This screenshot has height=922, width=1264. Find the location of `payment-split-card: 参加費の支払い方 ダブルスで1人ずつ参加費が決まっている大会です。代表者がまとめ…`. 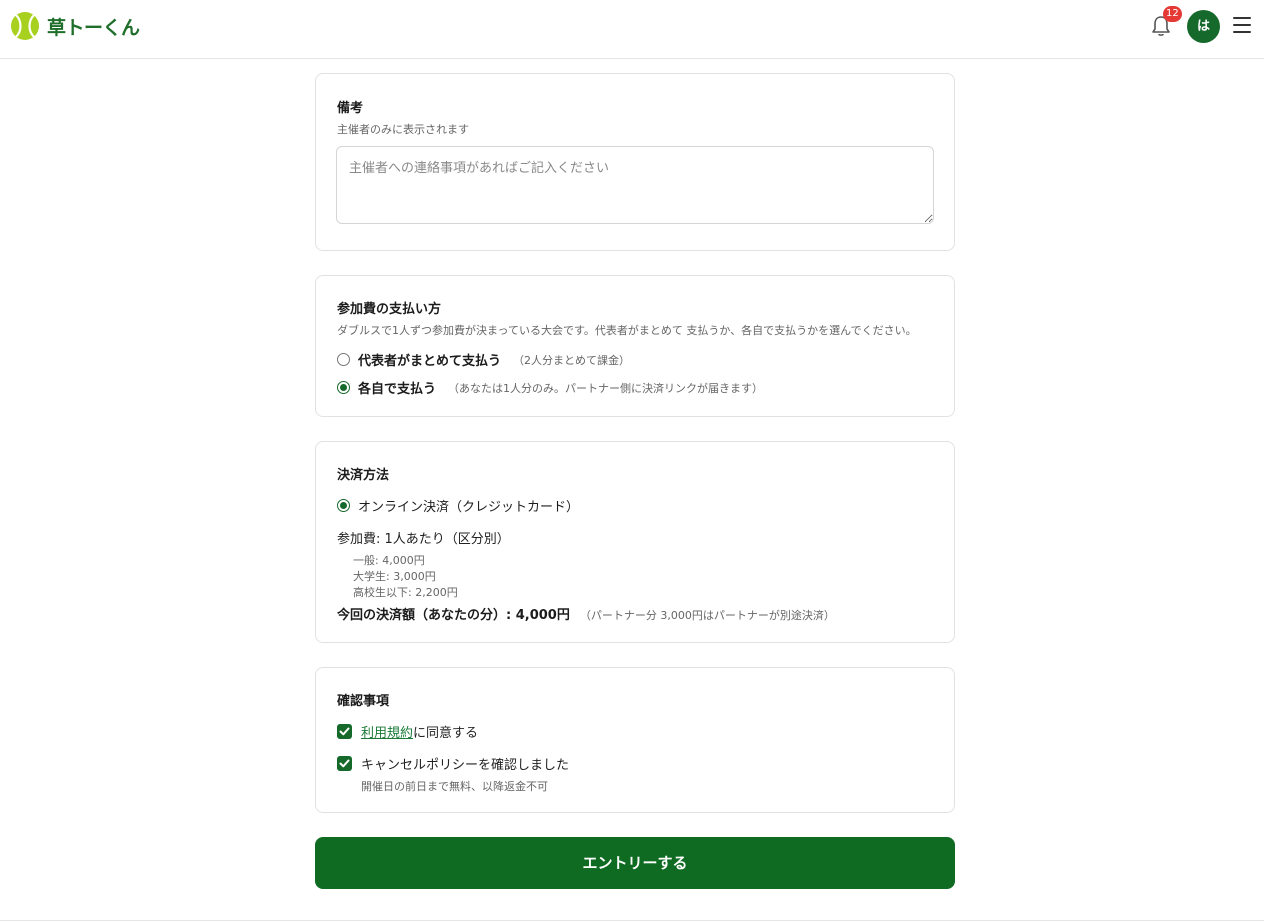

payment-split-card: 参加費の支払い方 ダブルスで1人ずつ参加費が決まっている大会です。代表者がまとめ… is located at coordinates (635, 346).